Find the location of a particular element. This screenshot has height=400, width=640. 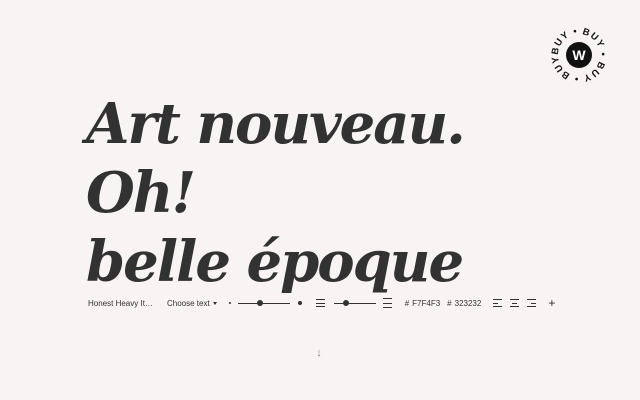

headline-line-3: belle époque is located at coordinates (275, 262).